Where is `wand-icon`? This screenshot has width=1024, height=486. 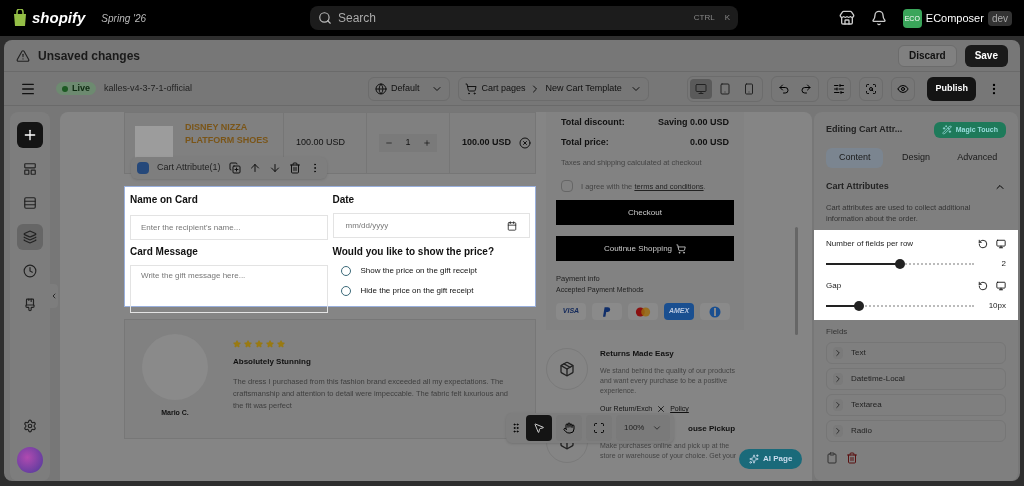
wand-icon is located at coordinates (946, 130).